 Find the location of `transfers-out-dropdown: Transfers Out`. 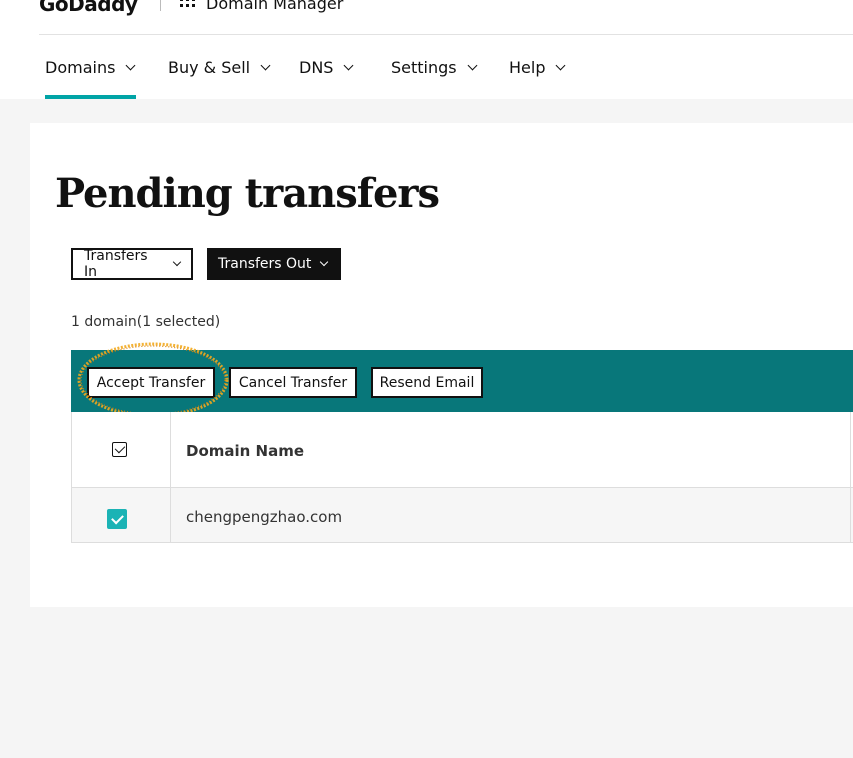

transfers-out-dropdown: Transfers Out is located at coordinates (274, 264).